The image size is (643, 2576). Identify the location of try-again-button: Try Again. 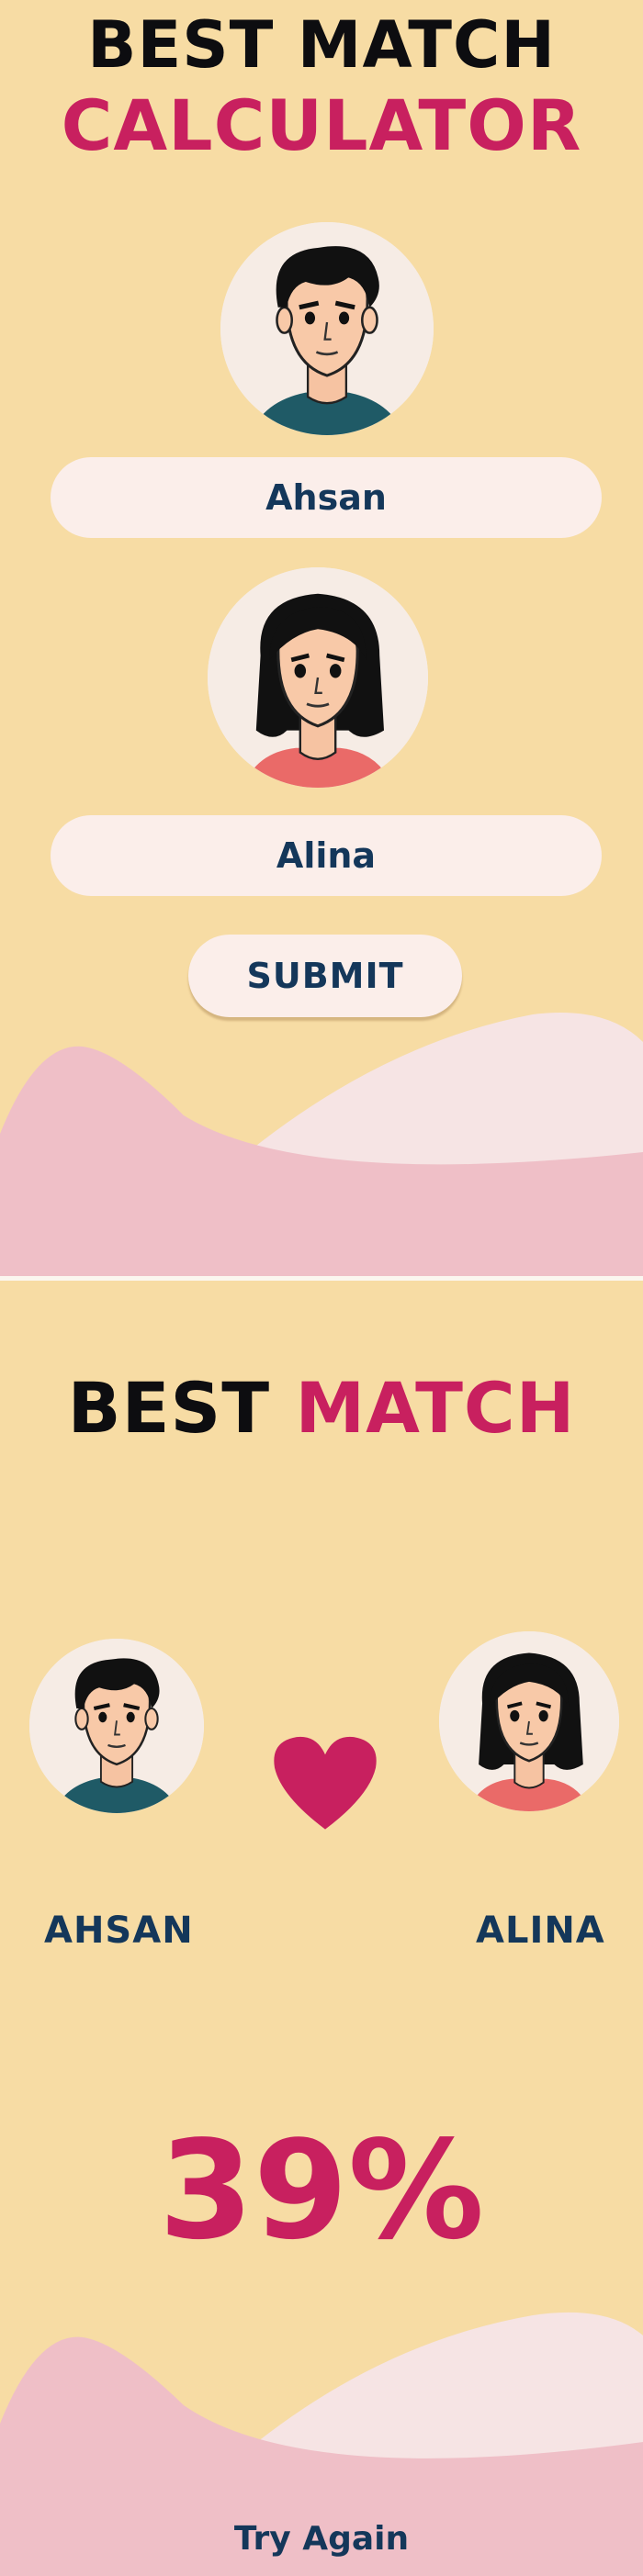
(321, 2539).